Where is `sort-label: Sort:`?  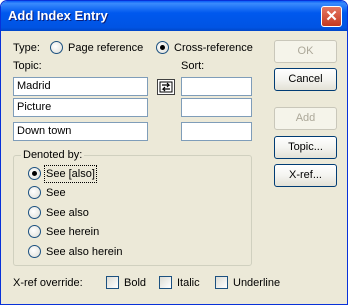
sort-label: Sort: is located at coordinates (193, 66).